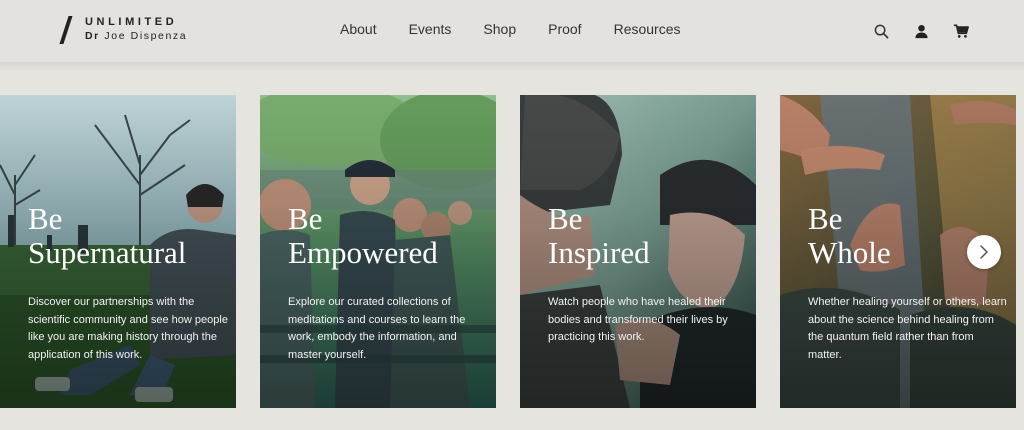 This screenshot has height=430, width=1024. I want to click on logo-slash-mark, so click(66, 30).